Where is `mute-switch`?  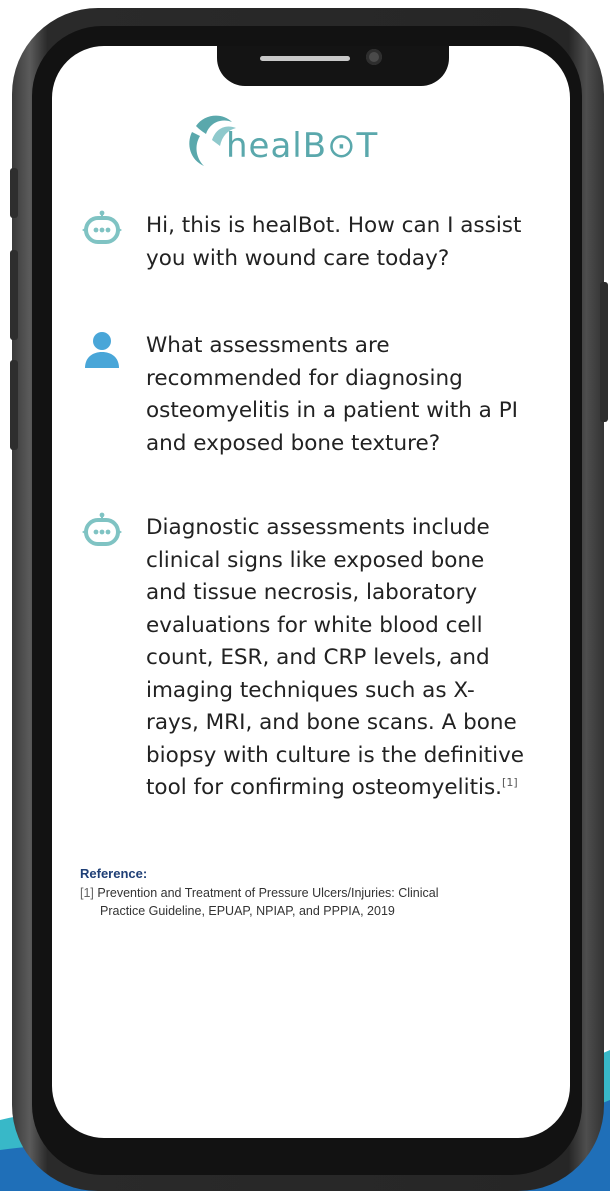
mute-switch is located at coordinates (14, 193).